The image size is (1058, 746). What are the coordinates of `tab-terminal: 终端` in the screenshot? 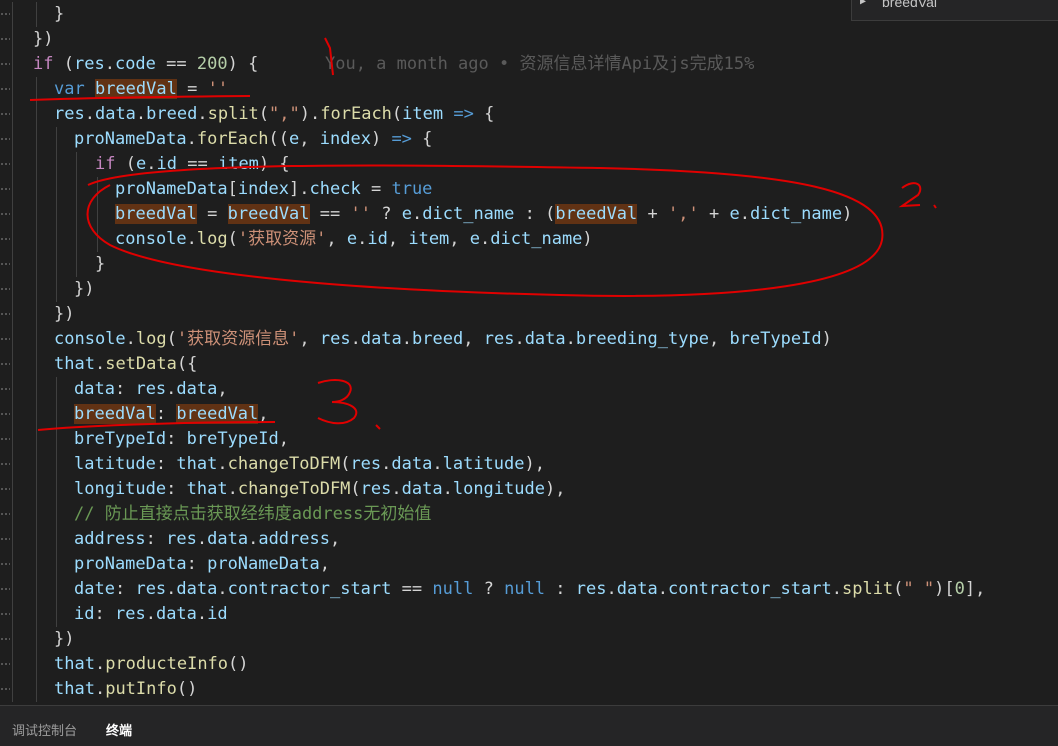 It's located at (119, 729).